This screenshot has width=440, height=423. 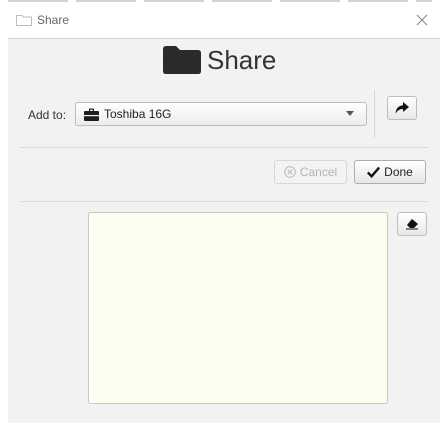 I want to click on erase-button, so click(x=412, y=224).